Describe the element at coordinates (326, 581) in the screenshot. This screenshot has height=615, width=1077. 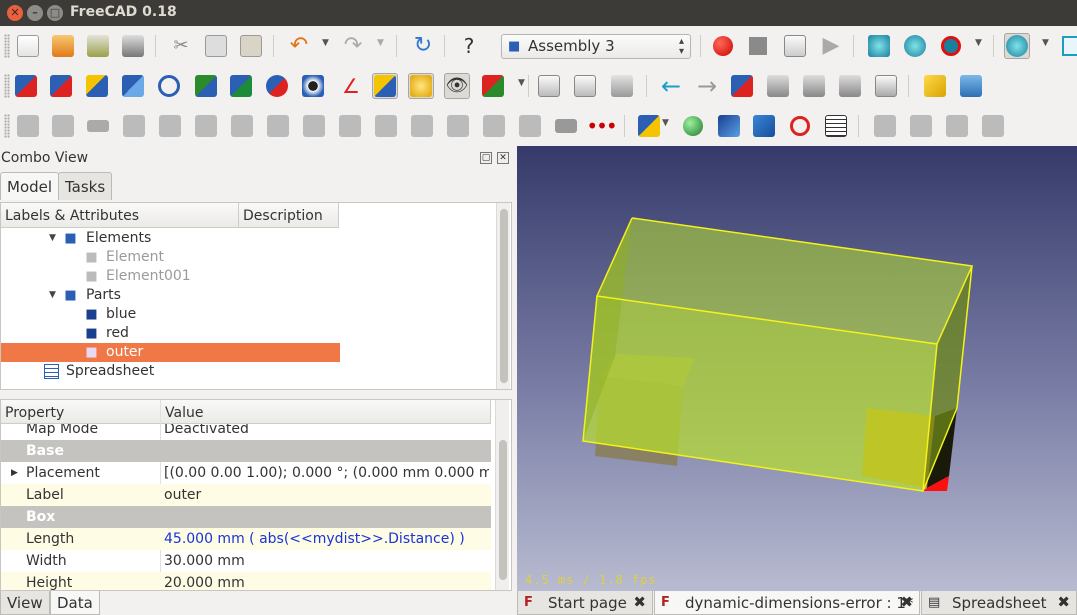
I see `property-value: 20.000 mm` at that location.